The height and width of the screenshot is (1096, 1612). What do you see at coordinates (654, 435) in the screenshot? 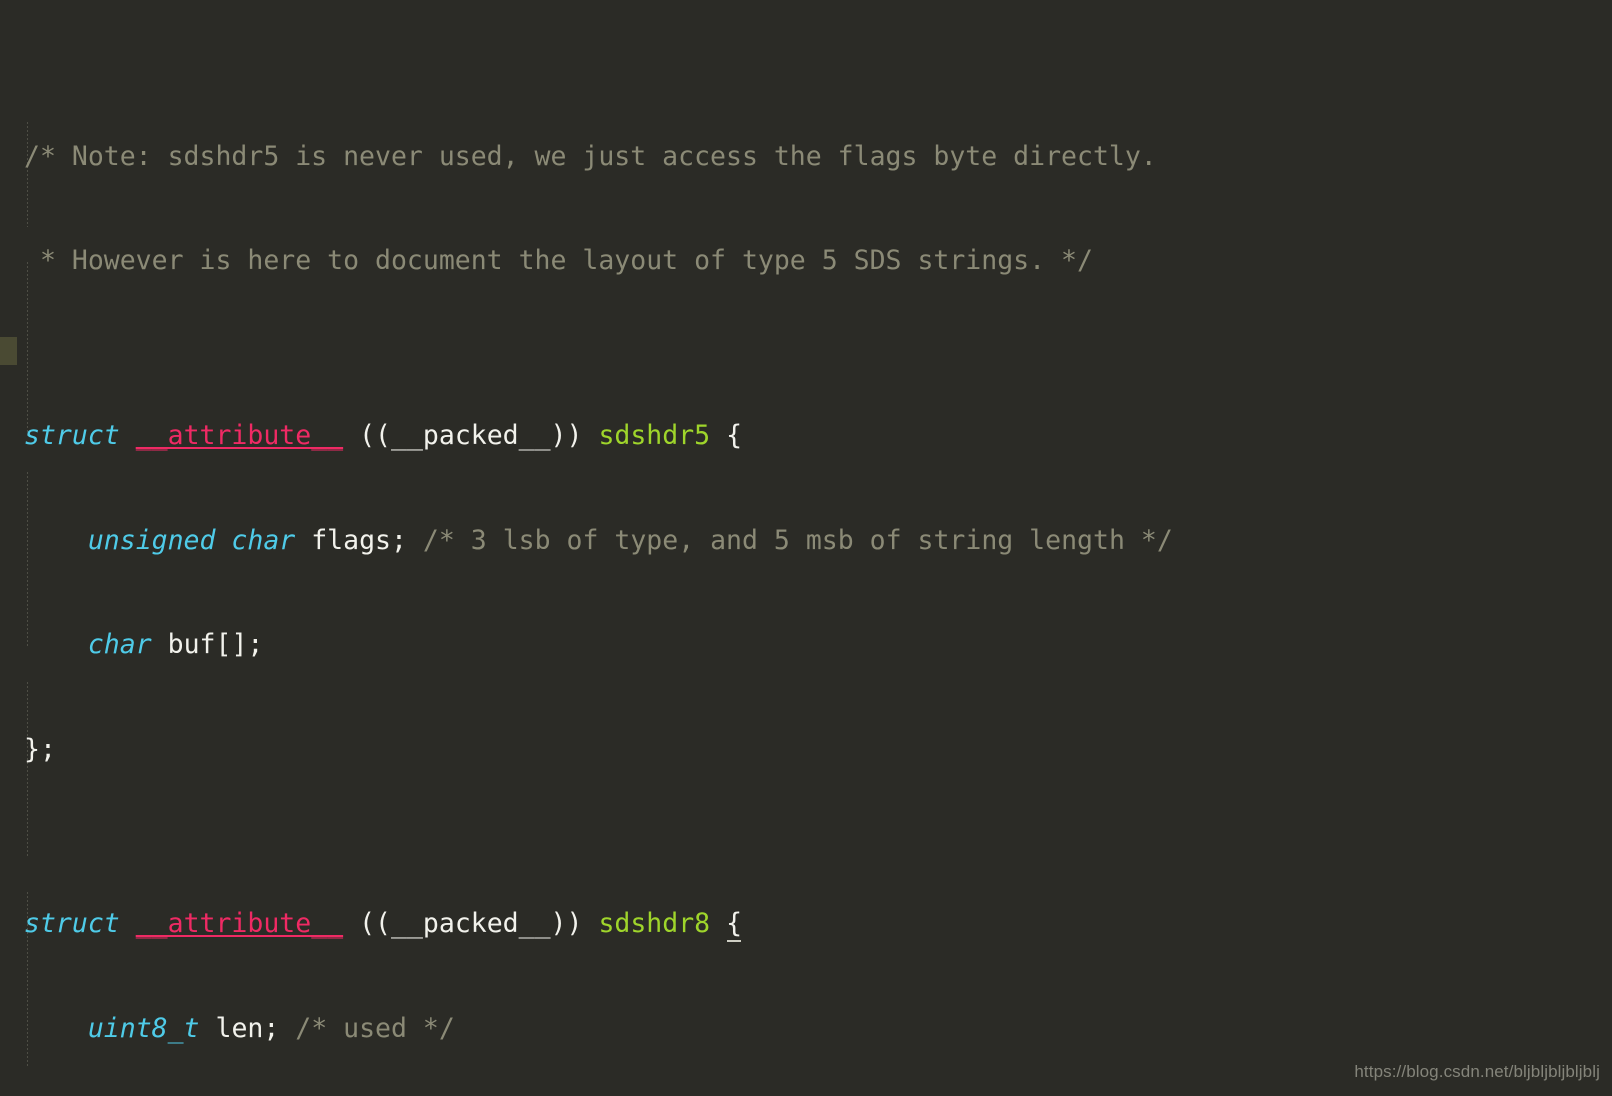
I see `struct-name-sdshdr5: sdshdr5` at bounding box center [654, 435].